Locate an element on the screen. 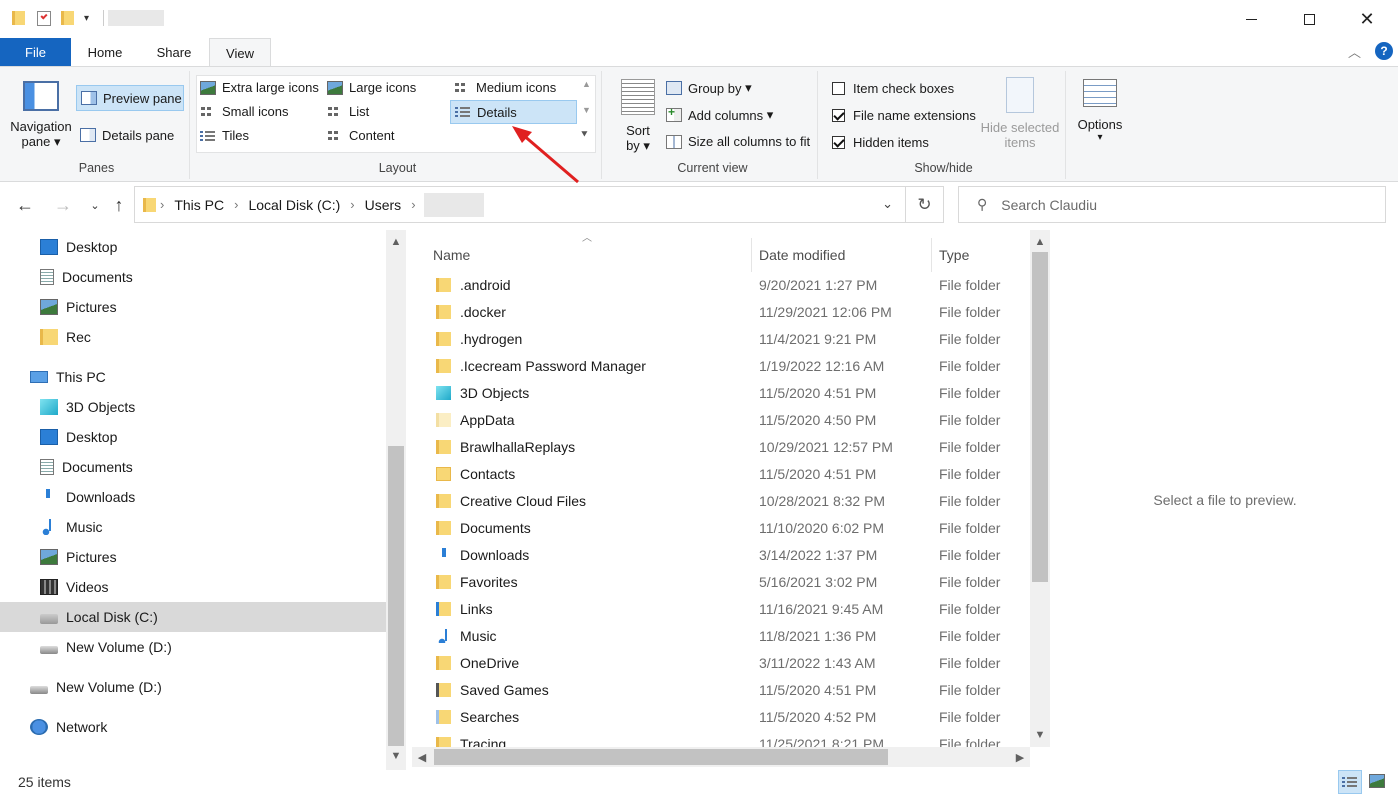 This screenshot has width=1398, height=797. breadcrumb-this-pc: This PC is located at coordinates (199, 205).